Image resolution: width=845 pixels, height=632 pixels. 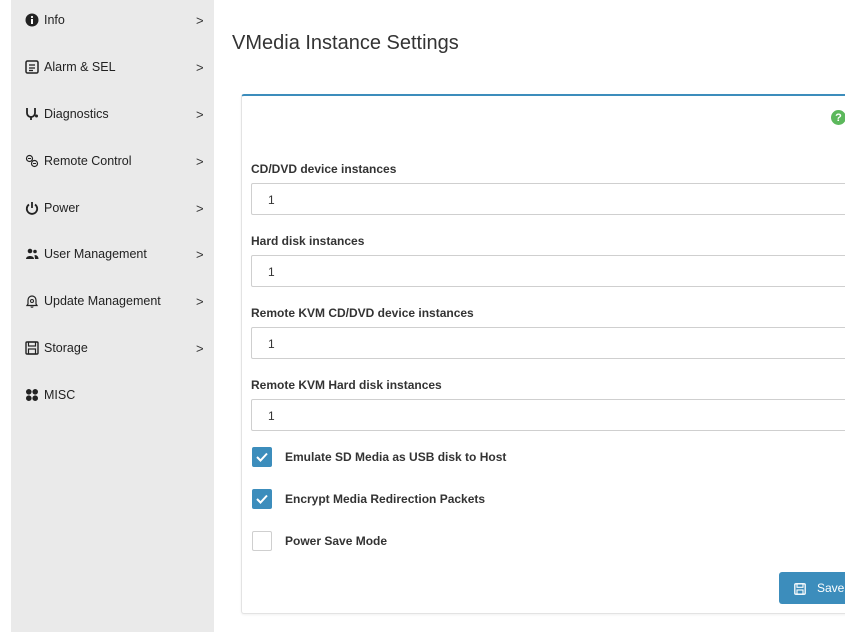 What do you see at coordinates (60, 395) in the screenshot?
I see `sidebar-item-label: MISC` at bounding box center [60, 395].